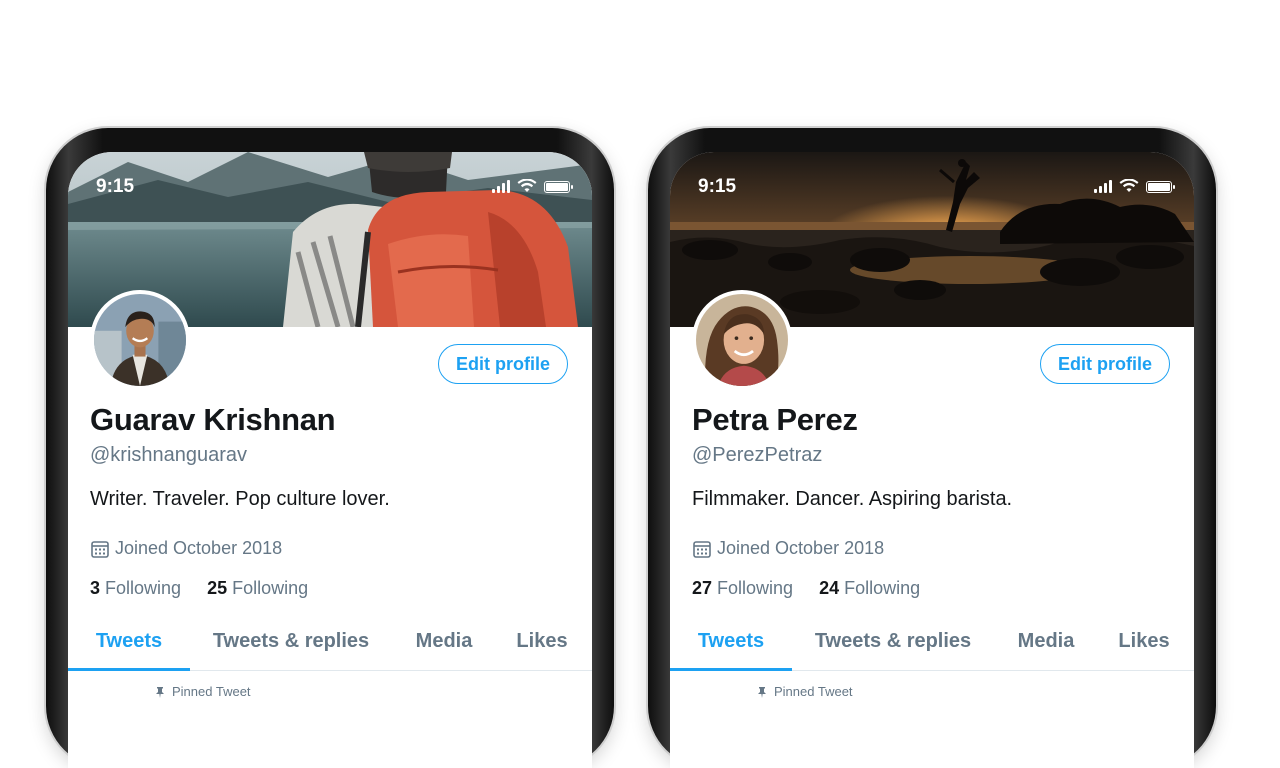 Image resolution: width=1280 pixels, height=768 pixels. I want to click on following-count-link: 25 Following, so click(257, 588).